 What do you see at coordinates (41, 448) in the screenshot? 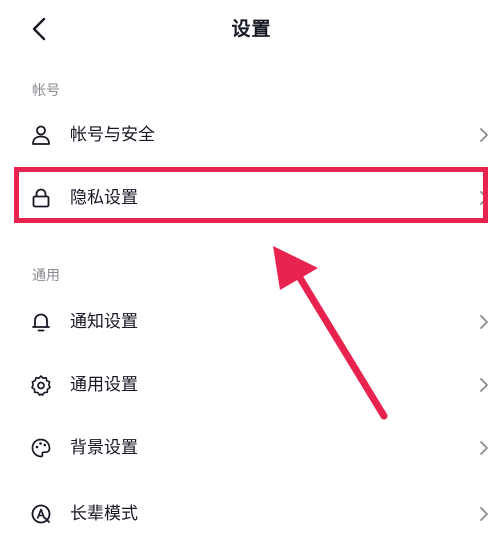
I see `palette-icon` at bounding box center [41, 448].